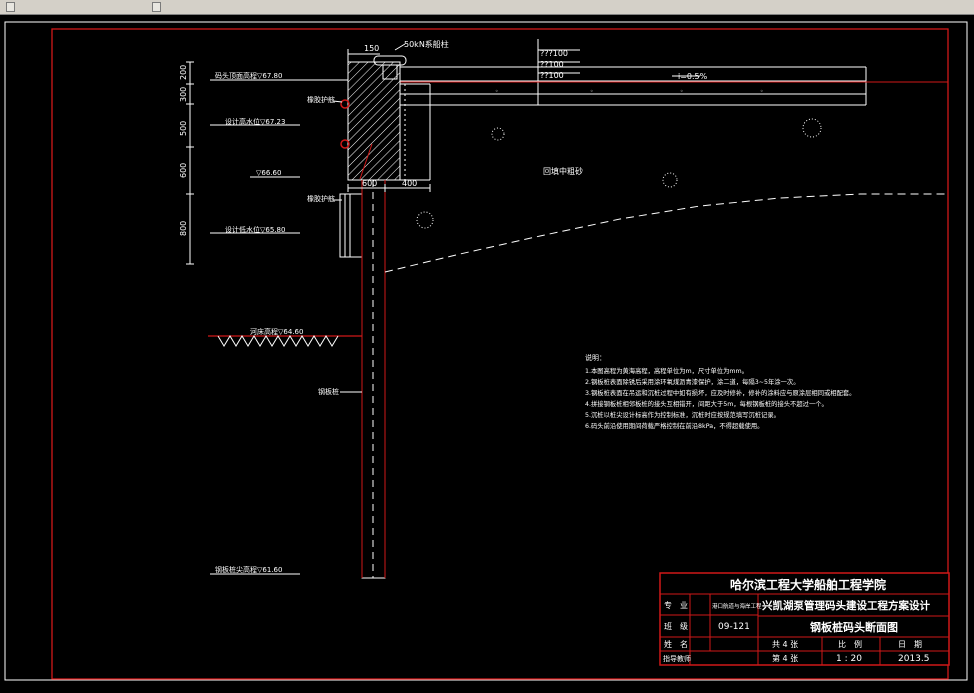 Image resolution: width=974 pixels, height=693 pixels. What do you see at coordinates (737, 606) in the screenshot?
I see `tb-major-value: 港口航道与海岸工程` at bounding box center [737, 606].